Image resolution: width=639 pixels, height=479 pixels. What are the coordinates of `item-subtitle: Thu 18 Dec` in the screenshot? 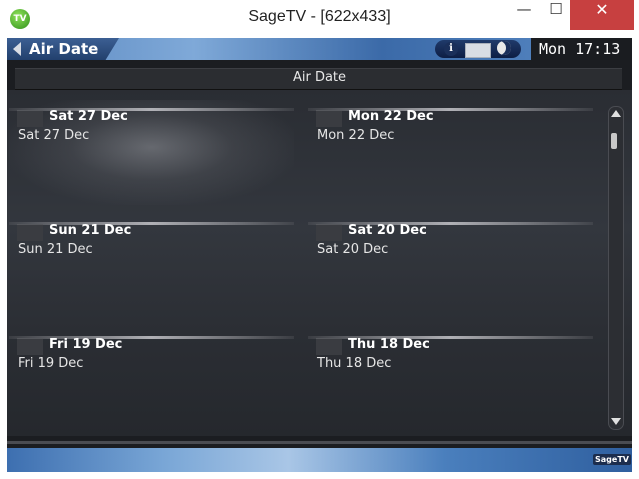 It's located at (354, 363).